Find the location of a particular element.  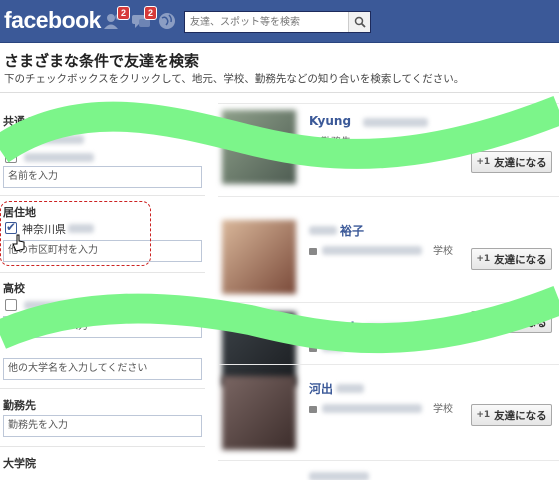

search-button is located at coordinates (359, 22).